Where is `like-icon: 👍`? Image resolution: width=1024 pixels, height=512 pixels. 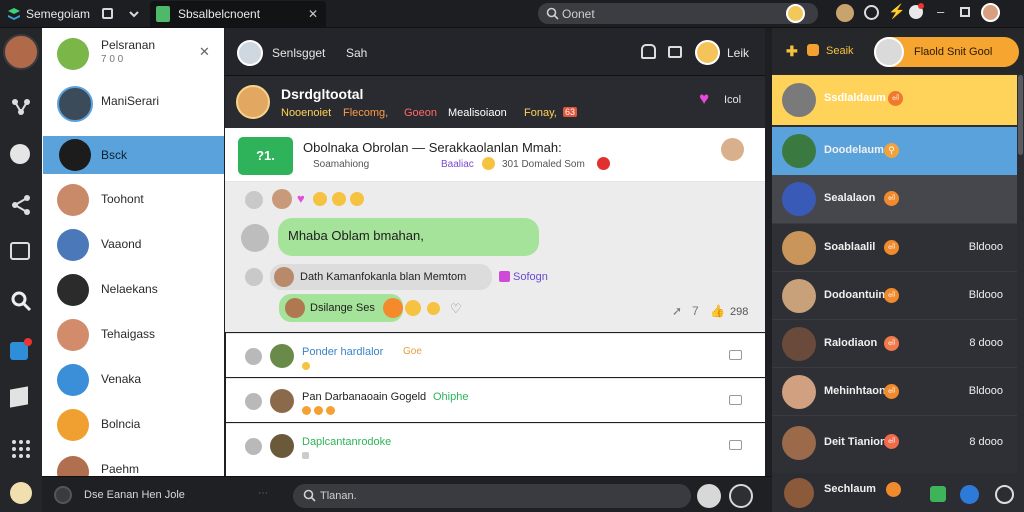
like-icon: 👍 is located at coordinates (717, 311).